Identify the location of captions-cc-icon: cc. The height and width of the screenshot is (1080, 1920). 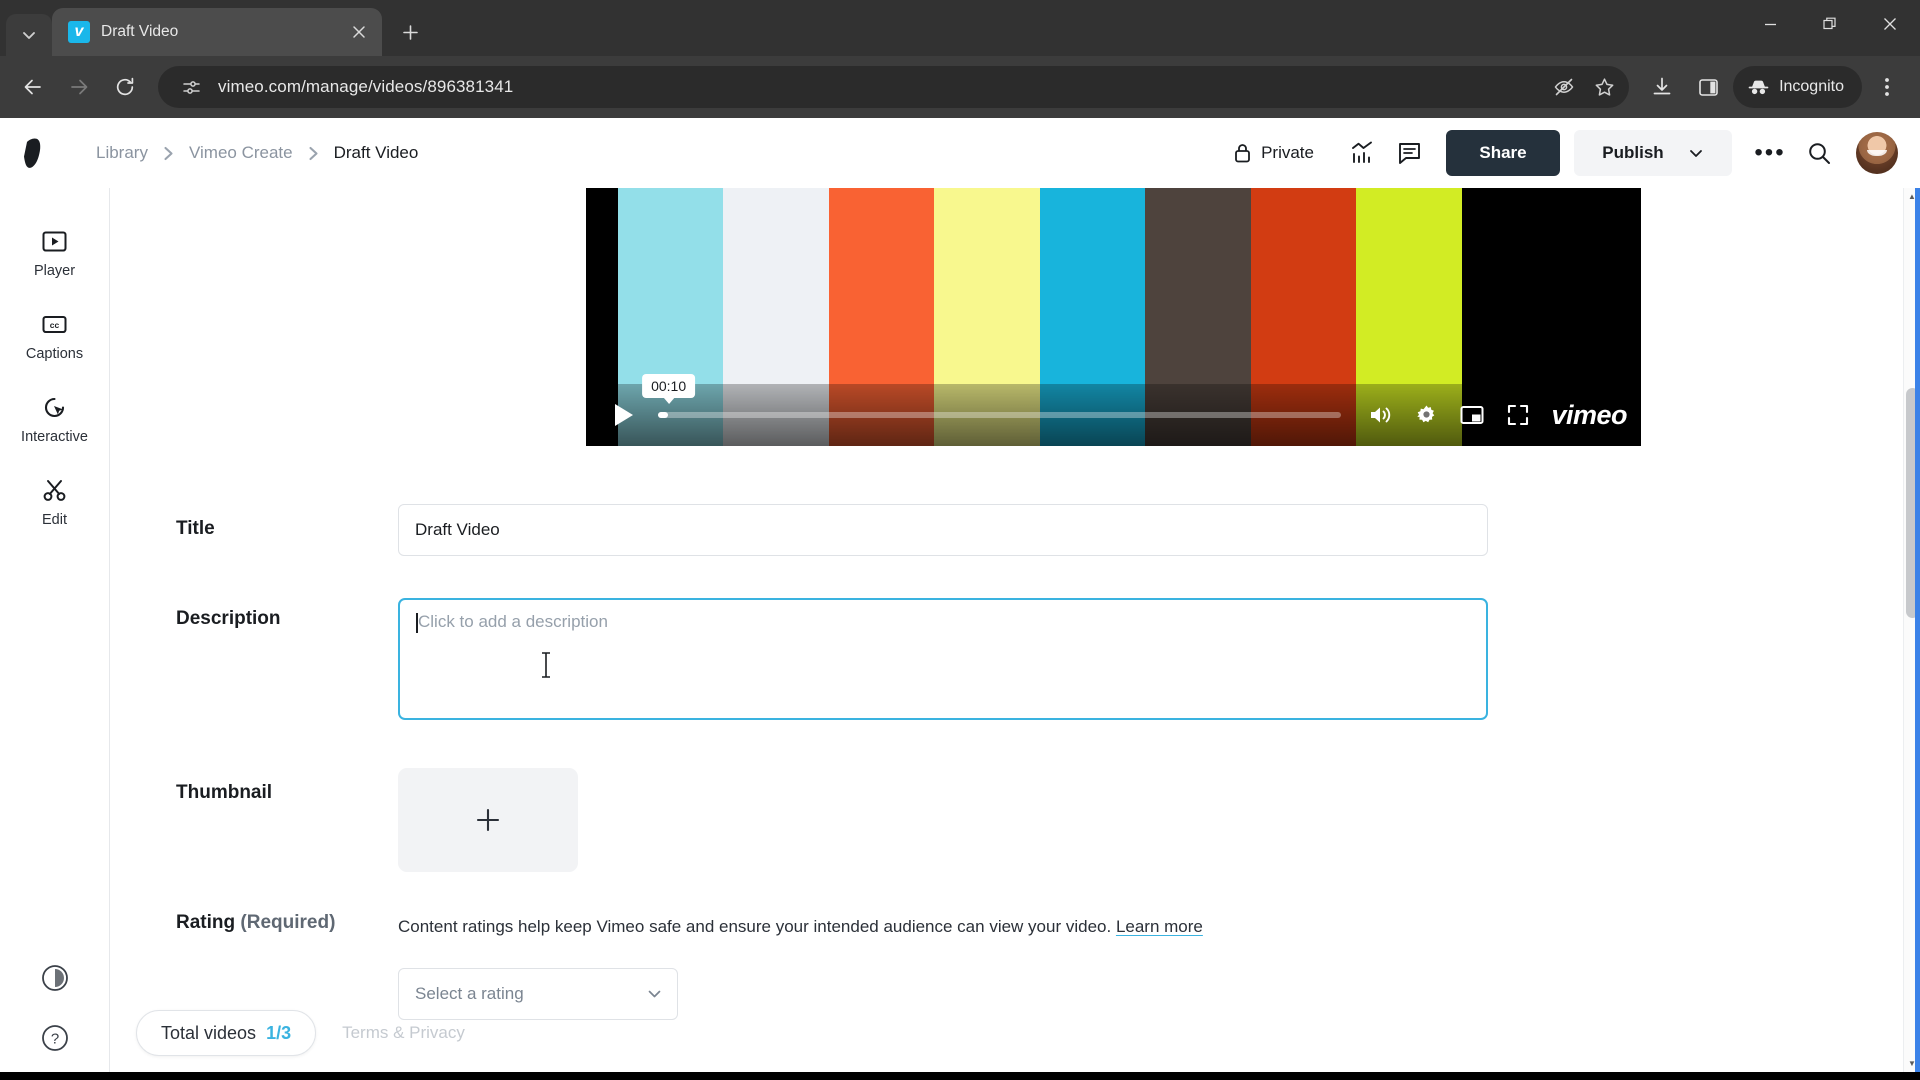
(54, 324).